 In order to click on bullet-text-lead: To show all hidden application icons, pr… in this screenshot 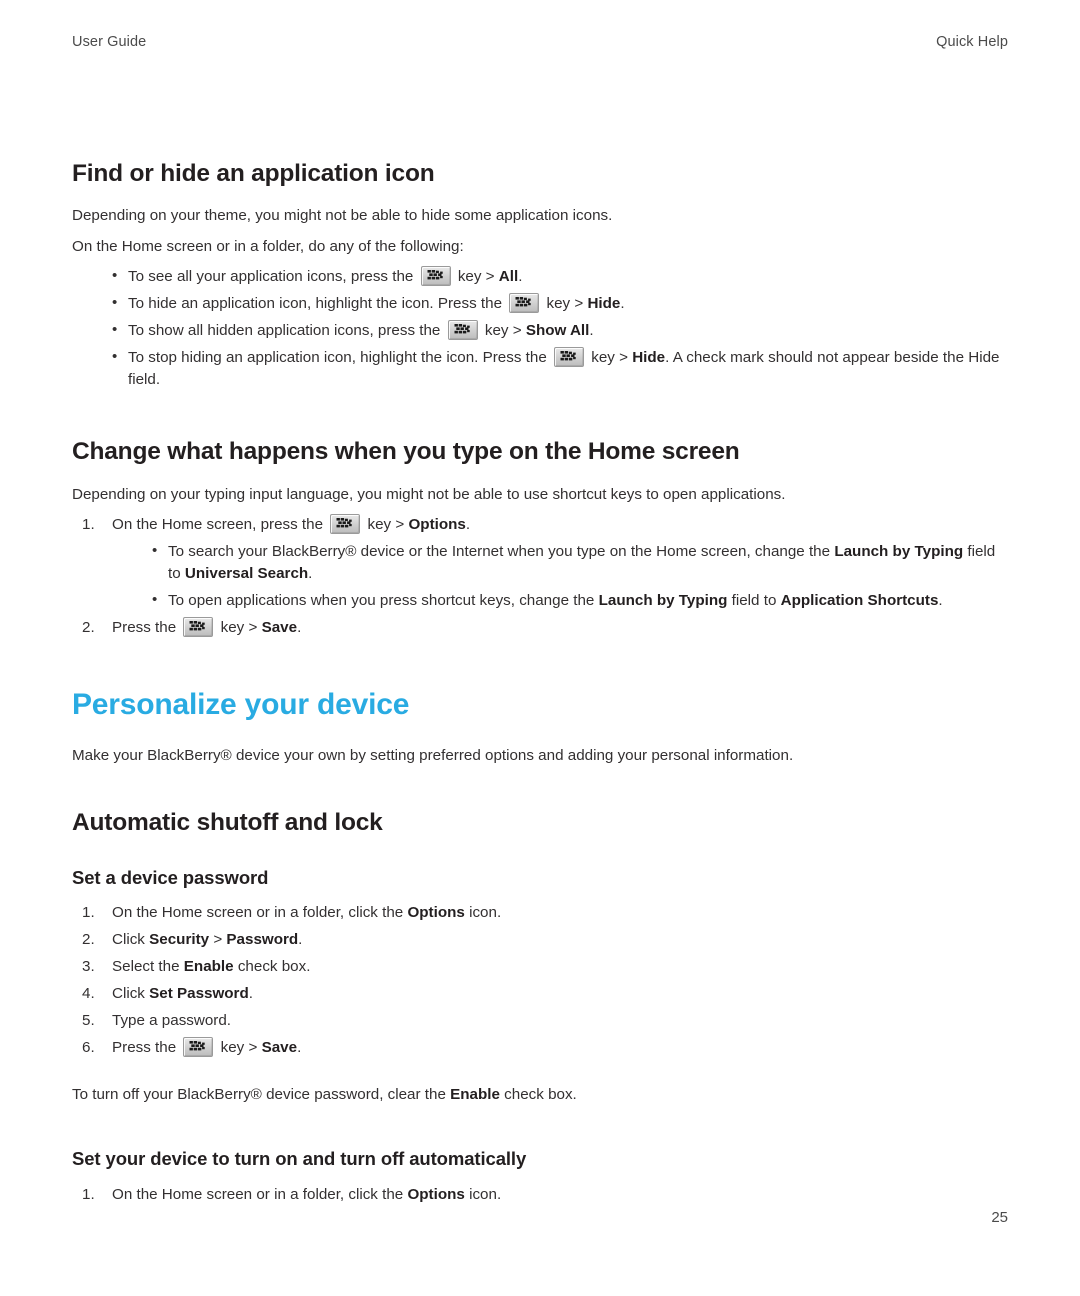, I will do `click(284, 331)`.